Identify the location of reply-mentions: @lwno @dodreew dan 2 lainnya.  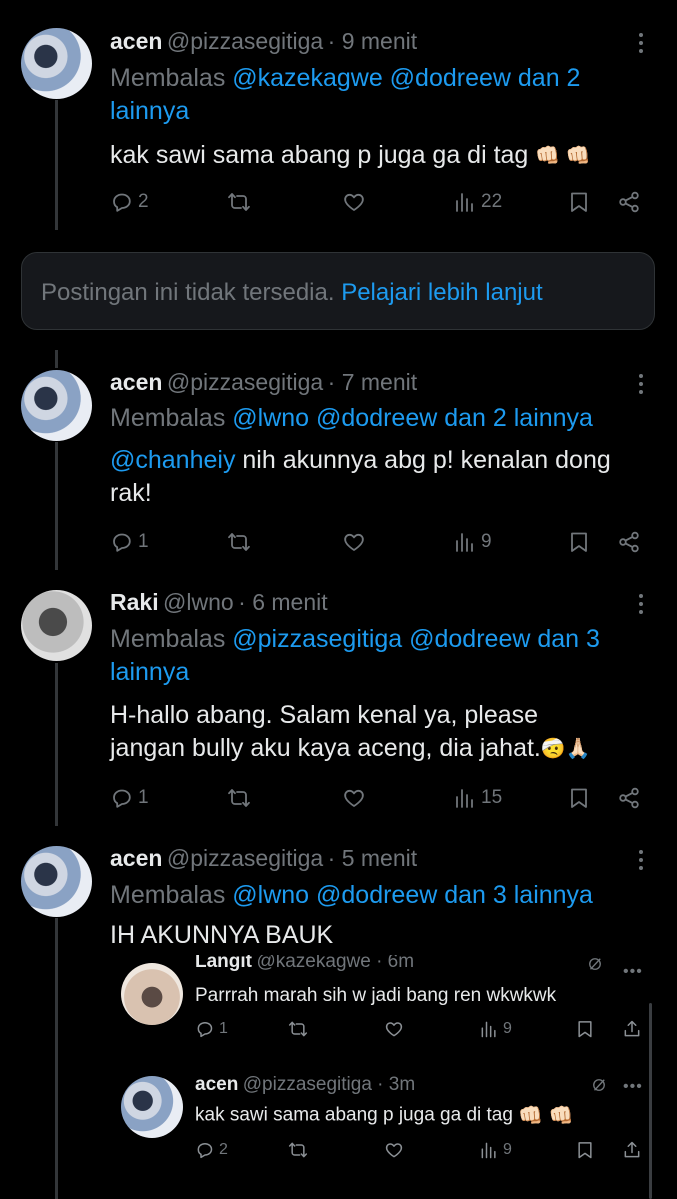
(412, 418).